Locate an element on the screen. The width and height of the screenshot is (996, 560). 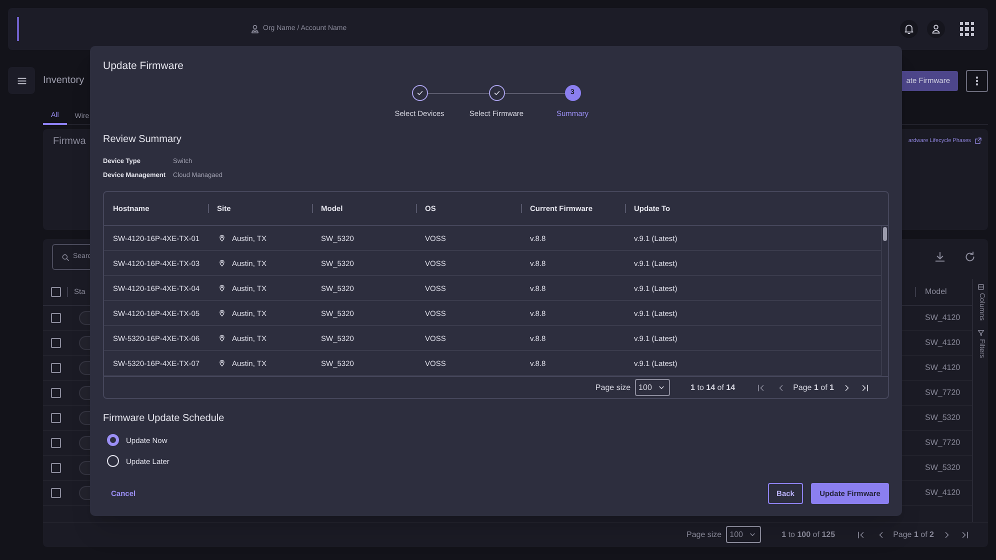
download-icon is located at coordinates (940, 257).